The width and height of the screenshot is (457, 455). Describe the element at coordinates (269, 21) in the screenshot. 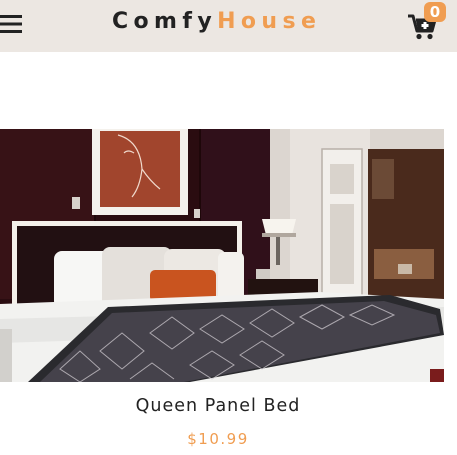

I see `logo-text-house: House` at that location.